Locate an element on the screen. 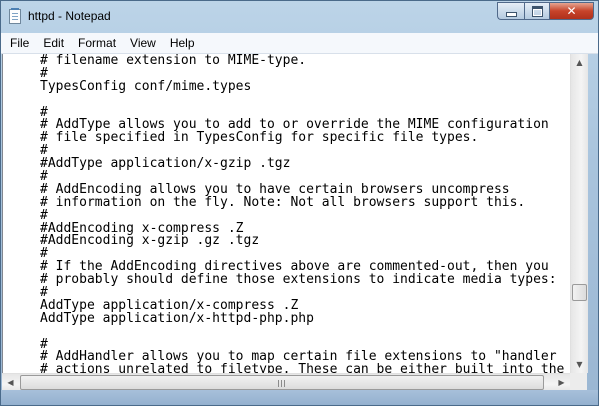  vertical-scrollbar: ▲ ▼ is located at coordinates (579, 213).